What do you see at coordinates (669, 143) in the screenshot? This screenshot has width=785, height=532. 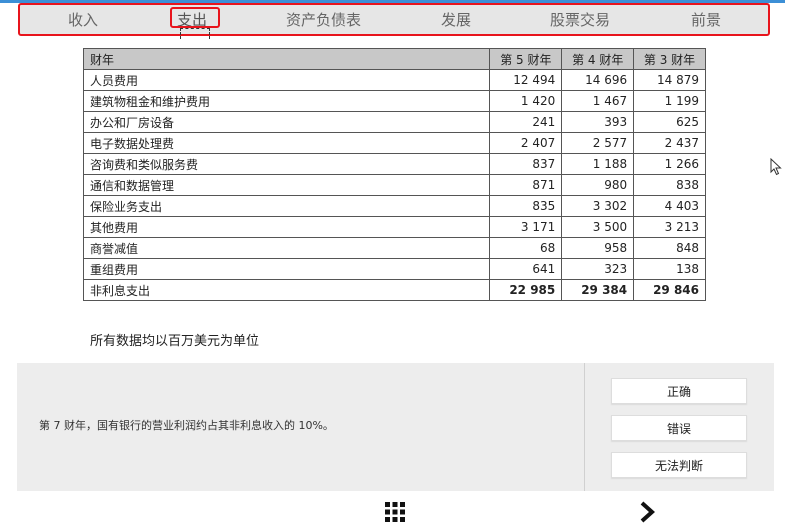 I see `cell-year-3: 2 437` at bounding box center [669, 143].